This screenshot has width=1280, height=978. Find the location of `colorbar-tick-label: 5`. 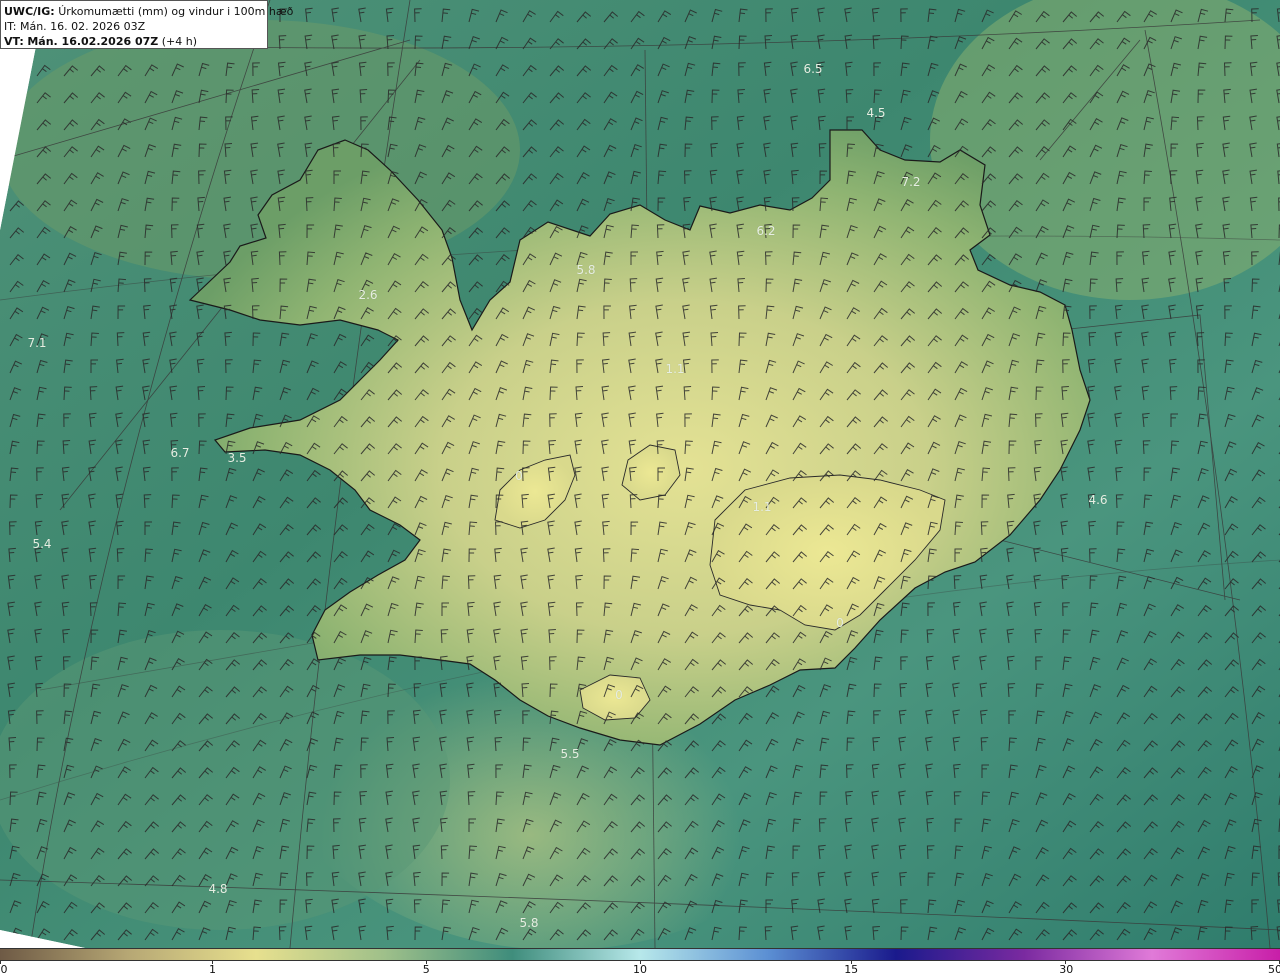

colorbar-tick-label: 5 is located at coordinates (426, 969).